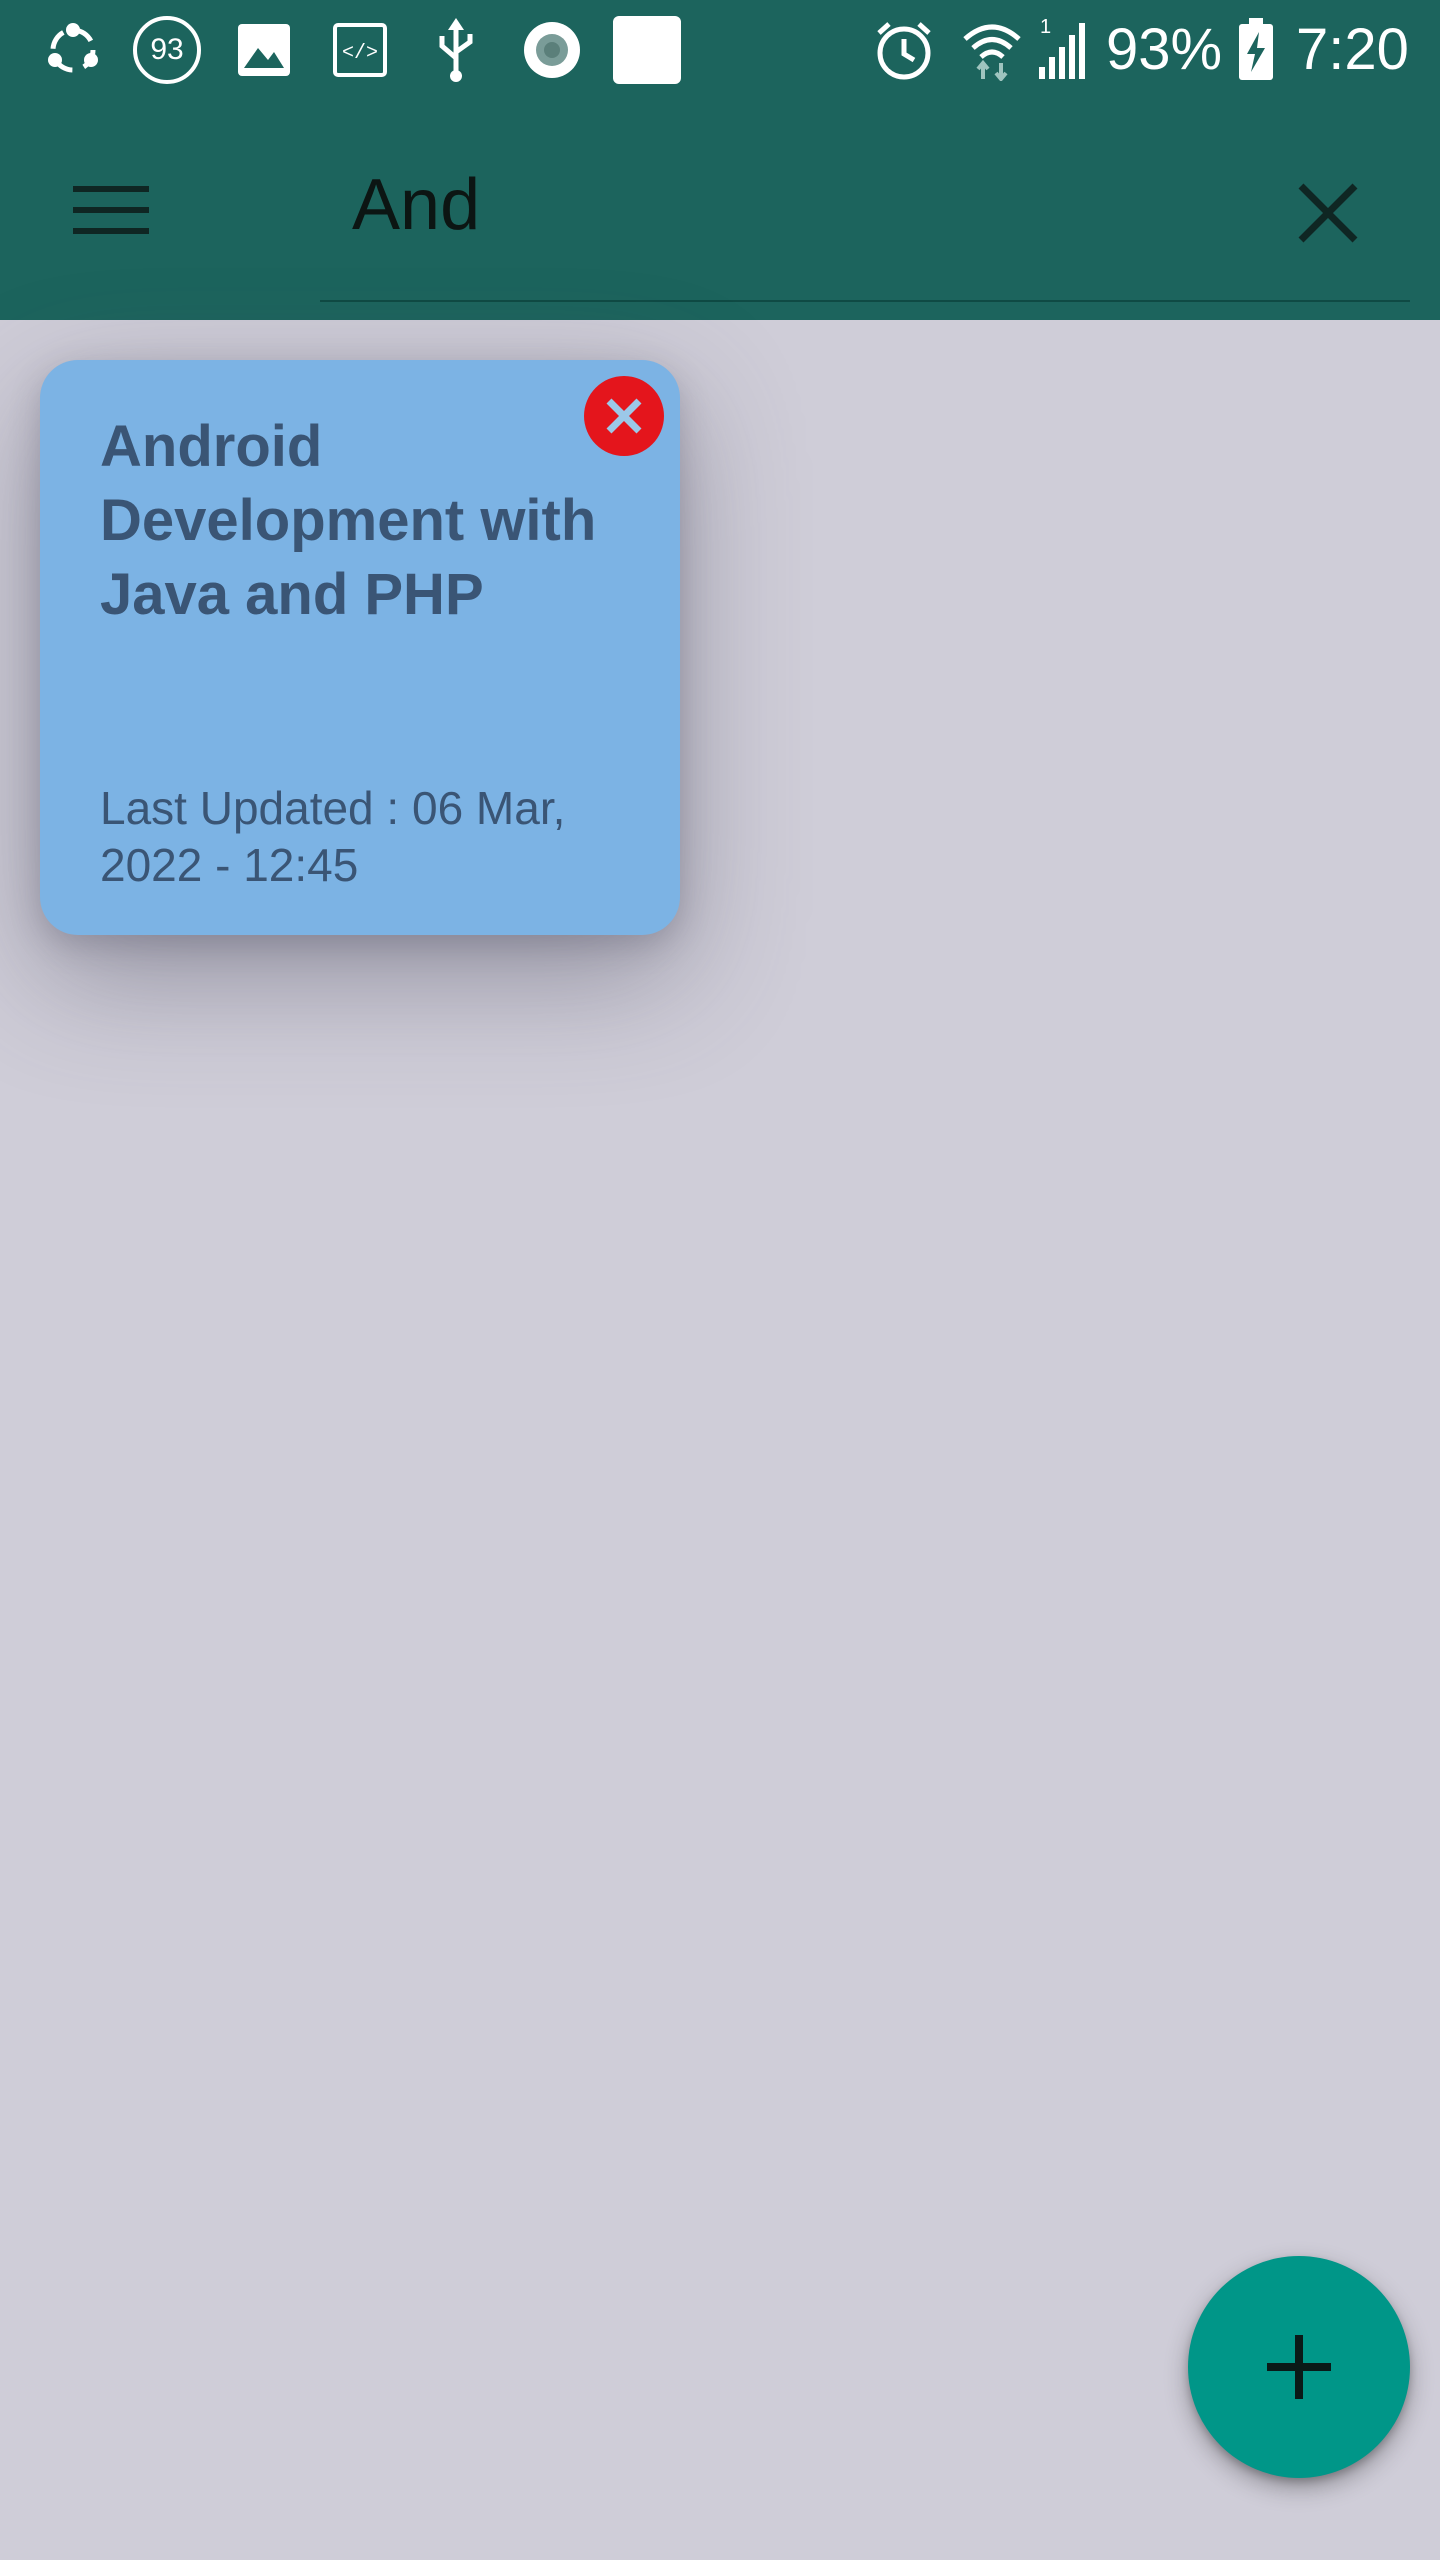 This screenshot has height=2560, width=1440. I want to click on battery-charging-icon, so click(1256, 50).